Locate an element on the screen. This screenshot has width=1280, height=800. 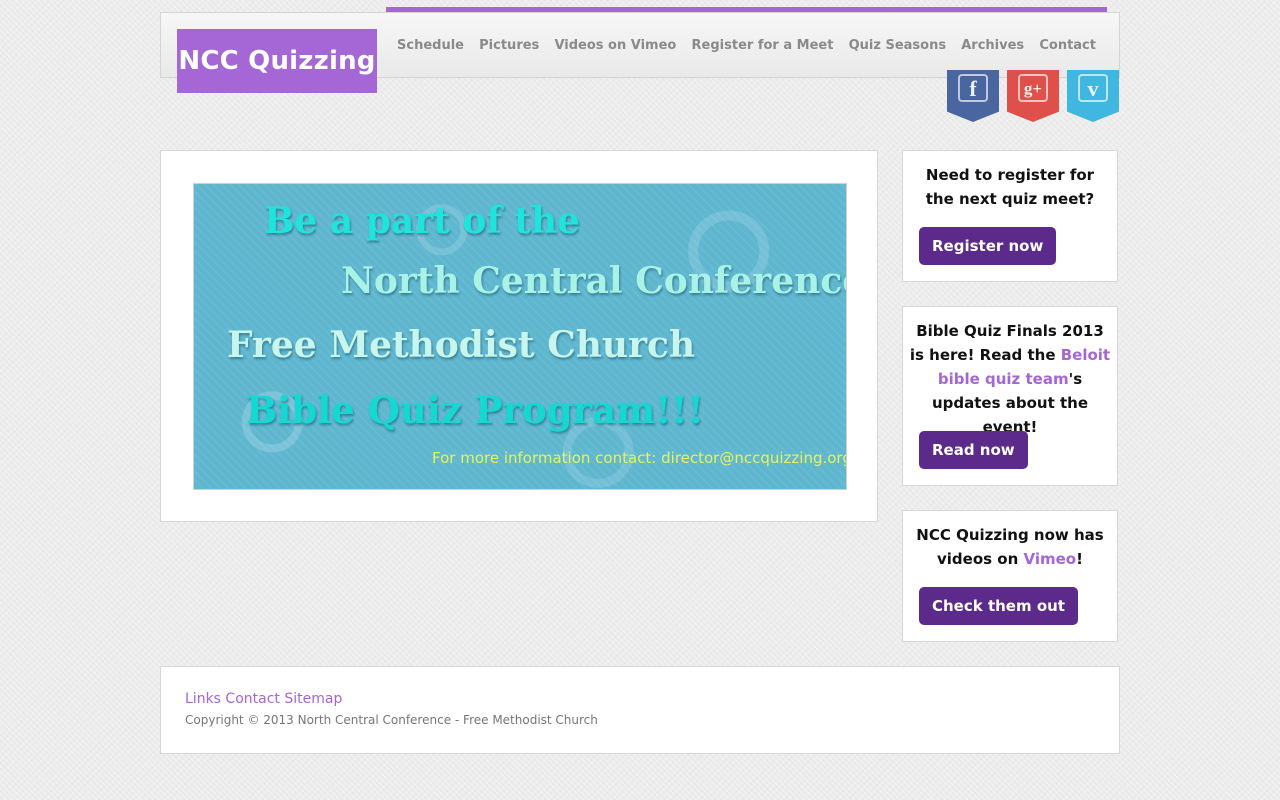
vimeo-link: Vimeo is located at coordinates (1050, 559).